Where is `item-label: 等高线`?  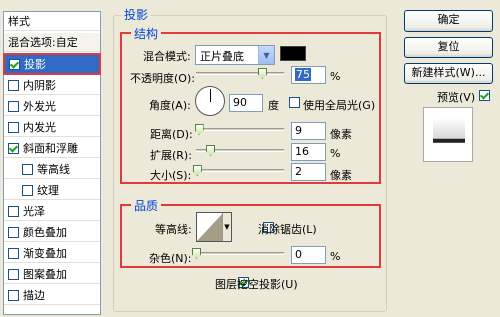 item-label: 等高线 is located at coordinates (53, 169).